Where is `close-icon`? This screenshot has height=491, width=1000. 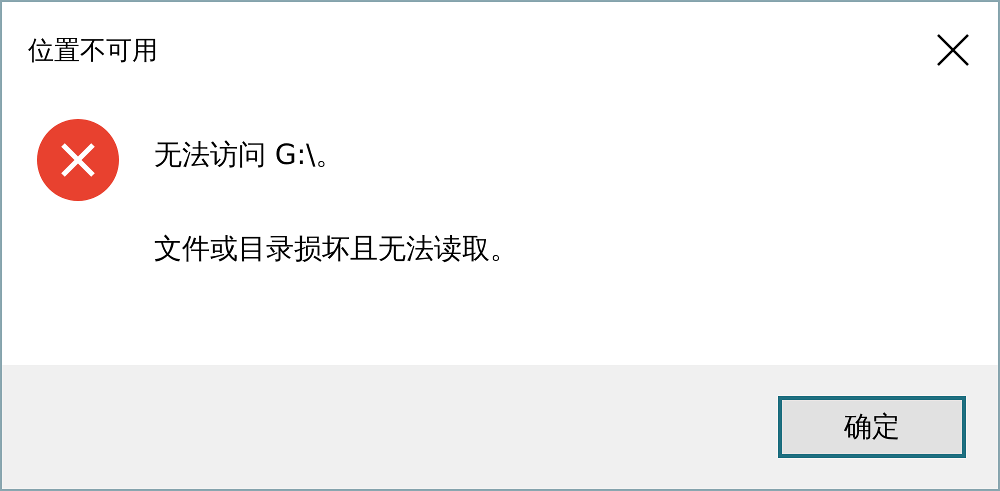
close-icon is located at coordinates (953, 50).